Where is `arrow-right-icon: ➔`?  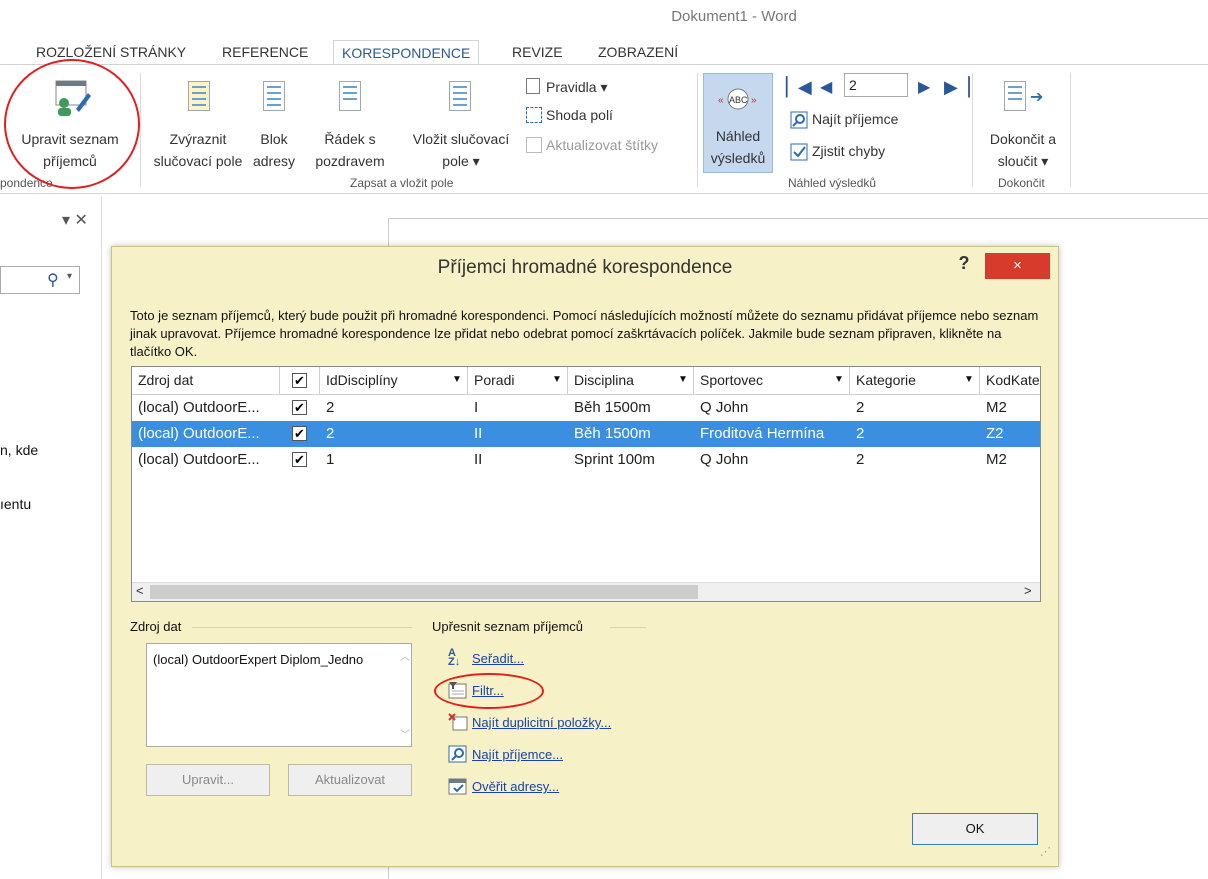
arrow-right-icon: ➔ is located at coordinates (1037, 97).